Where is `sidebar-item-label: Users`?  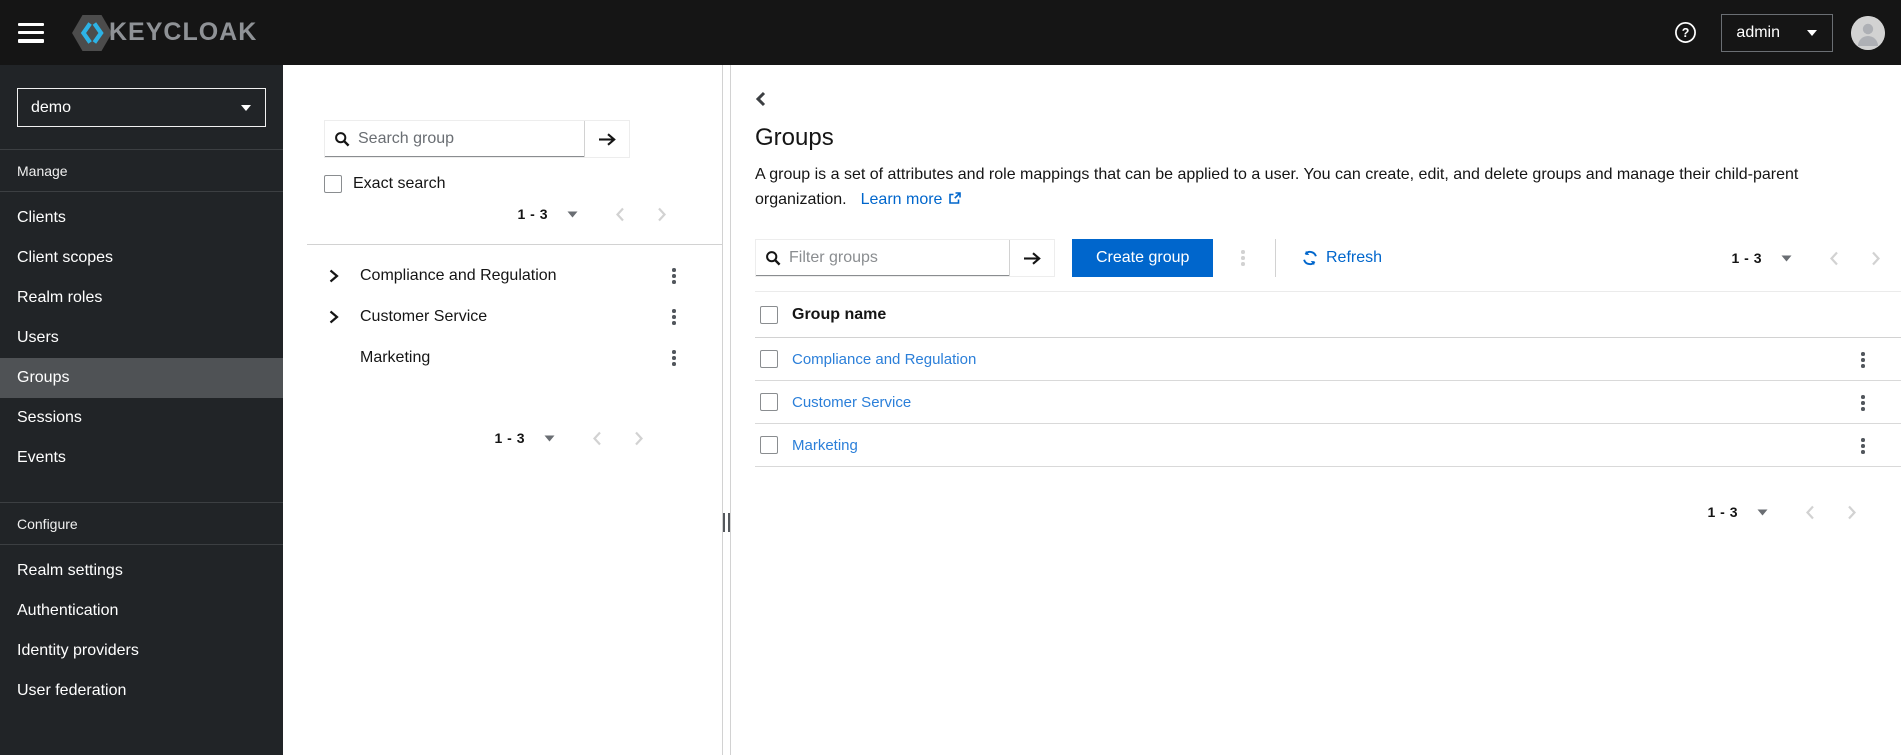
sidebar-item-label: Users is located at coordinates (38, 337).